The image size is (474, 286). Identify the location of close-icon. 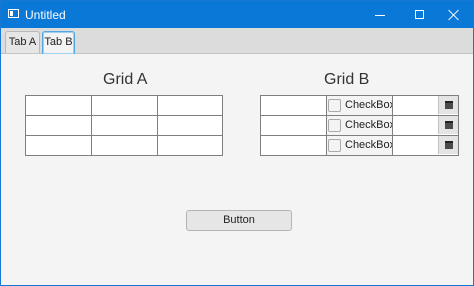
(453, 14).